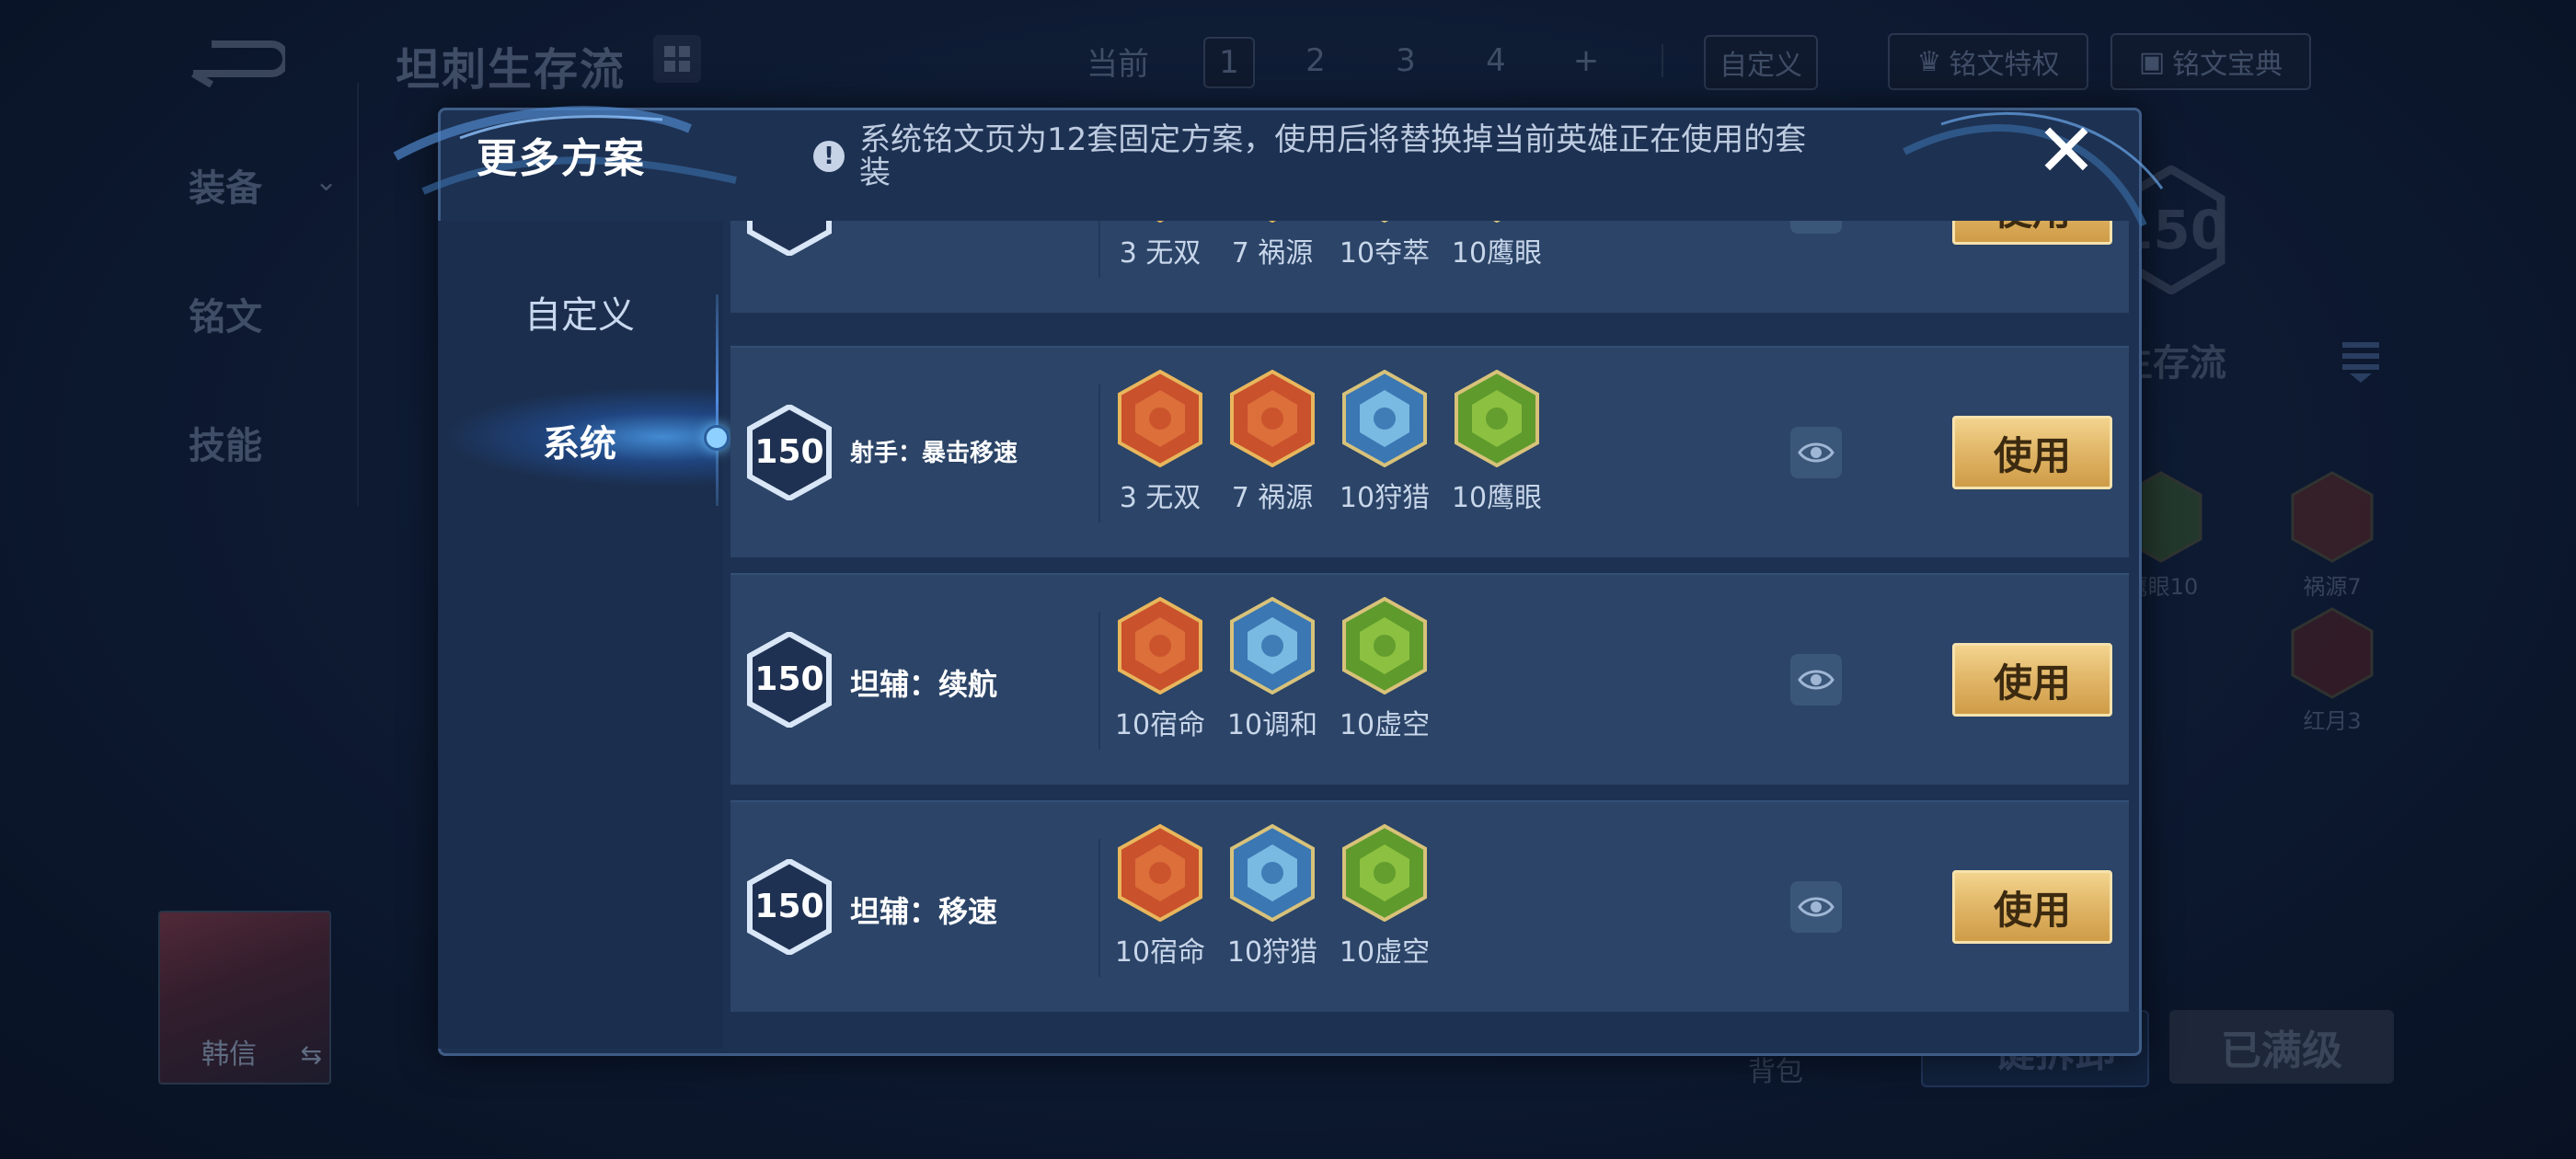 This screenshot has height=1159, width=2576. I want to click on codex-button: ▣ 铭文宝典, so click(2210, 61).